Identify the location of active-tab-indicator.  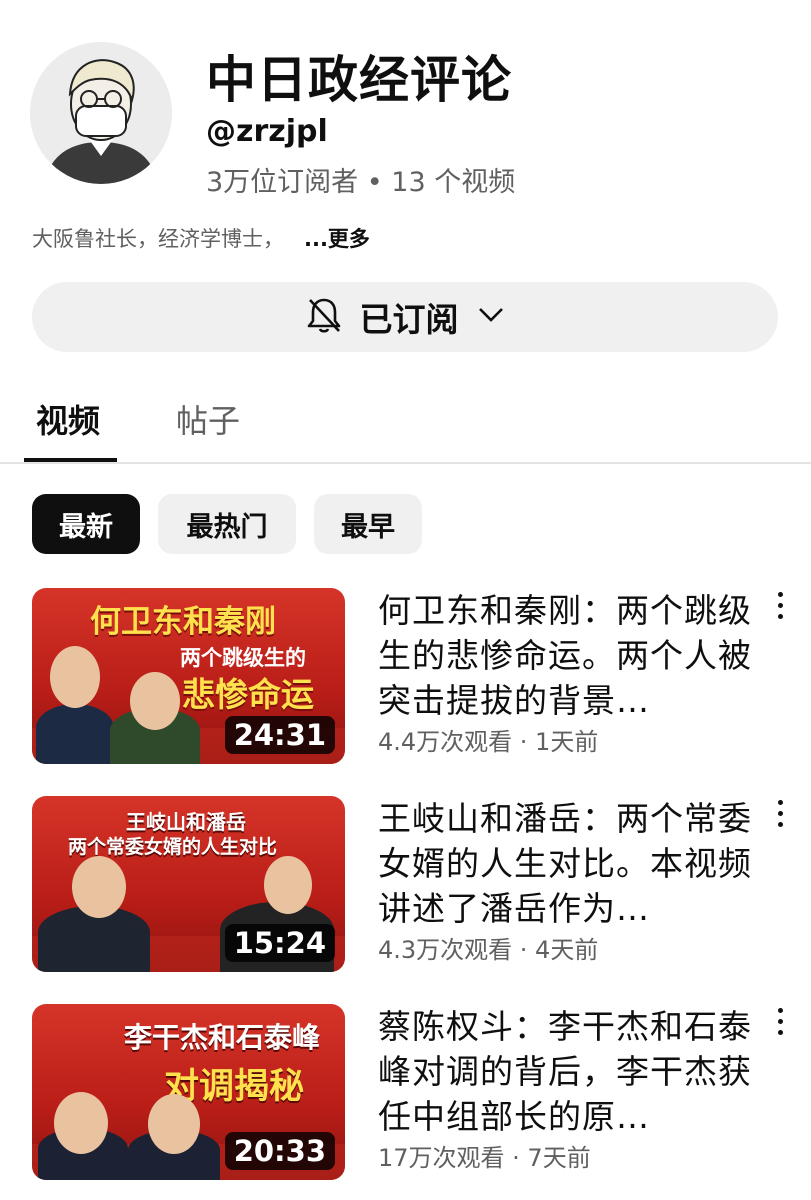
(70, 460).